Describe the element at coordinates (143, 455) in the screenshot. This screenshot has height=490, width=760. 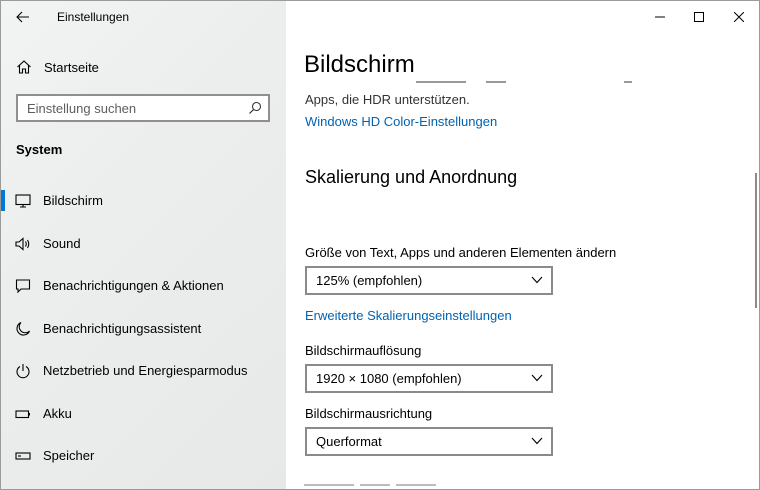
I see `sidebar-item-speicher: Speicher` at that location.